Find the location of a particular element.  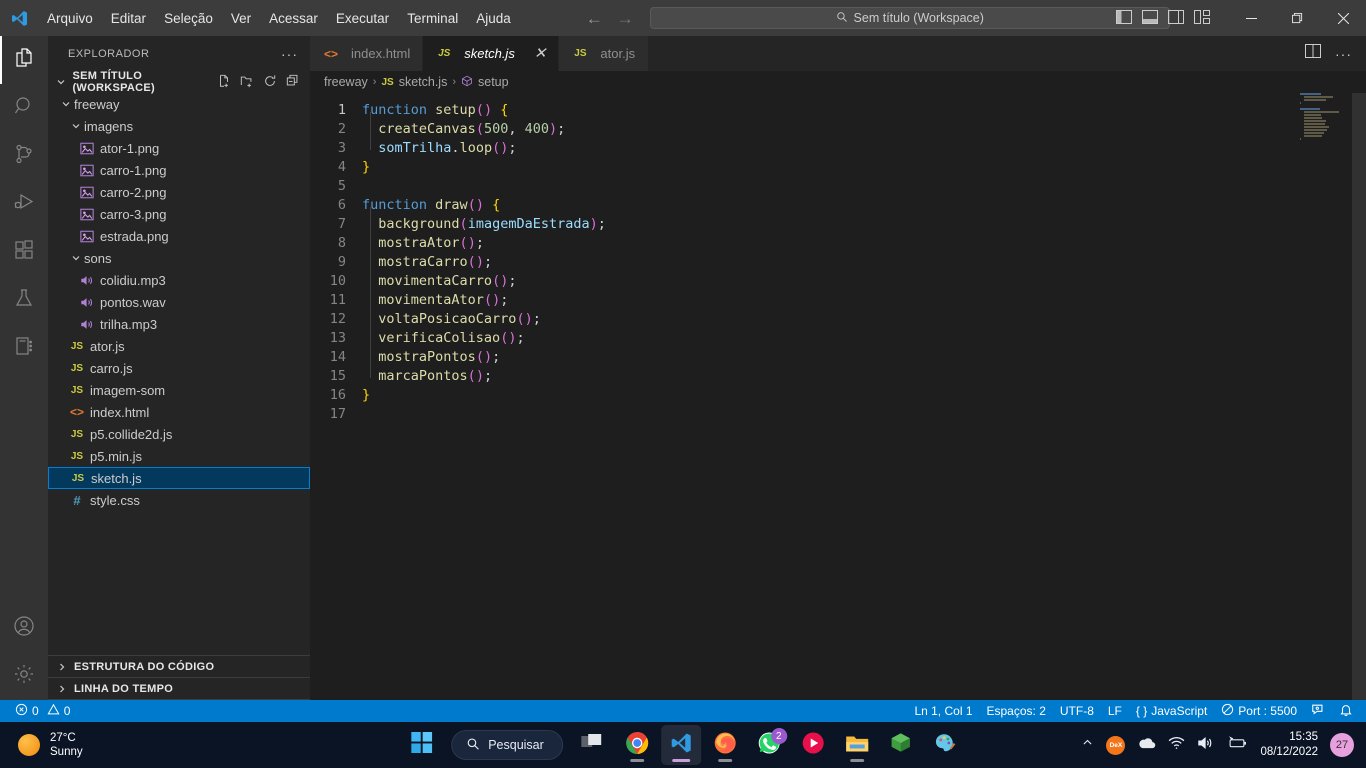

toggle-panel-icon is located at coordinates (1150, 18).